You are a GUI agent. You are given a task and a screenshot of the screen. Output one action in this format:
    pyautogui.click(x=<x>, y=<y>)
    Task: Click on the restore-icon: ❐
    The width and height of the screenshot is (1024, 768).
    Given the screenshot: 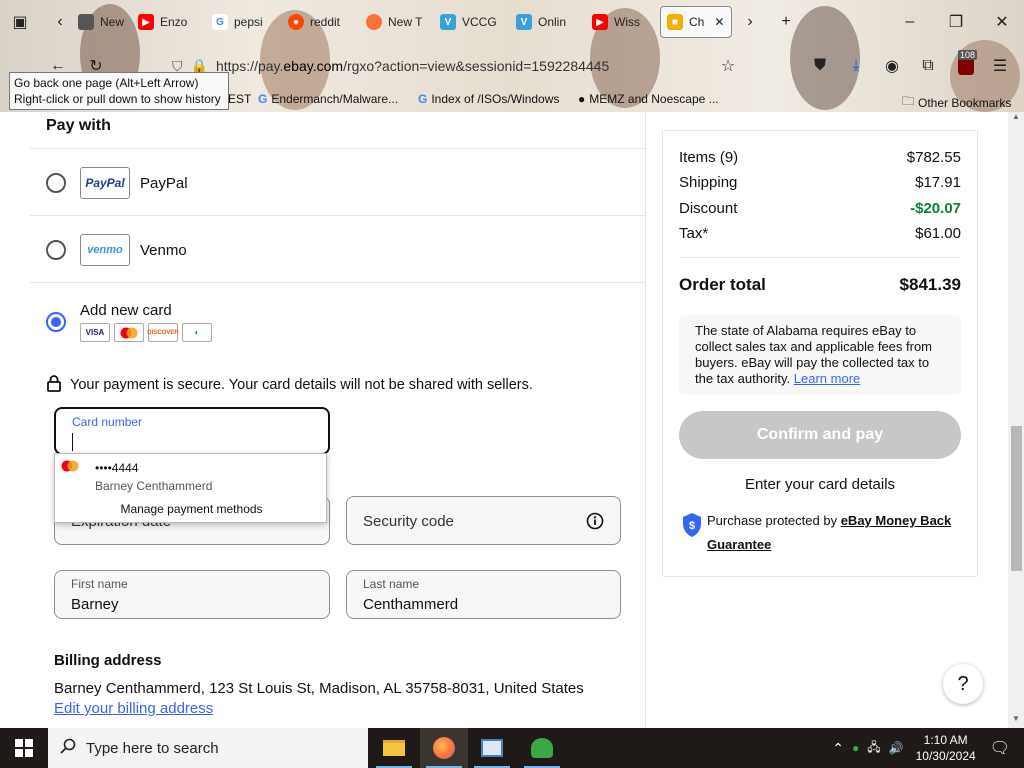 What is the action you would take?
    pyautogui.click(x=956, y=22)
    